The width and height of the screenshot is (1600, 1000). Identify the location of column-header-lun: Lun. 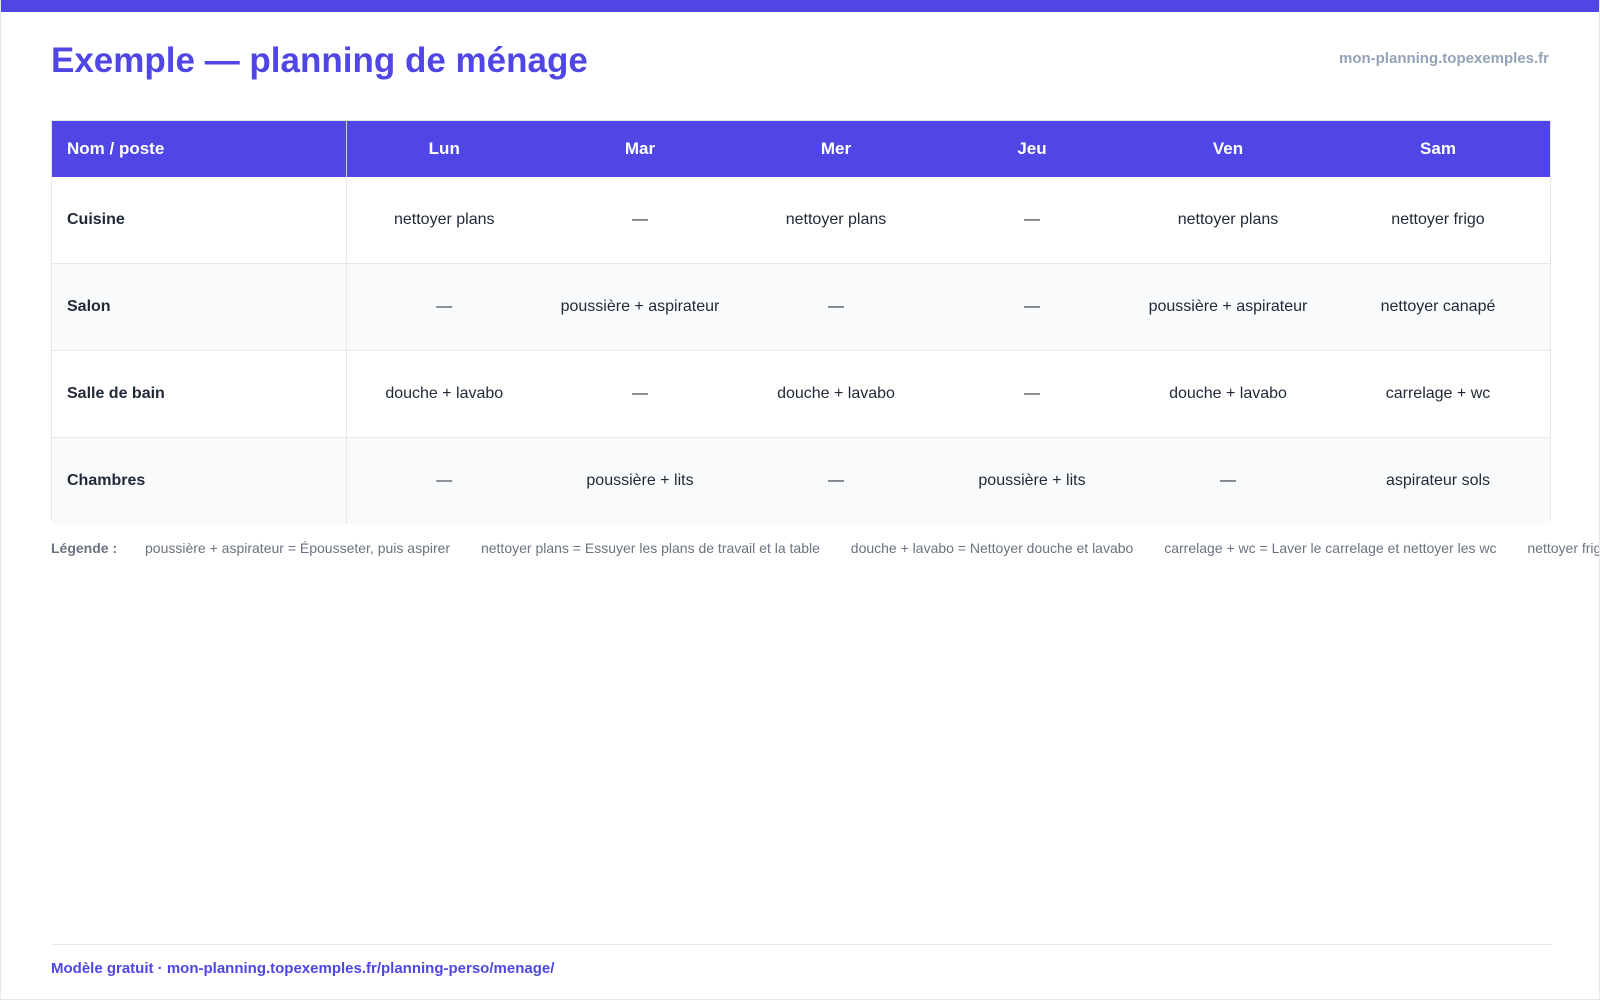
(444, 149).